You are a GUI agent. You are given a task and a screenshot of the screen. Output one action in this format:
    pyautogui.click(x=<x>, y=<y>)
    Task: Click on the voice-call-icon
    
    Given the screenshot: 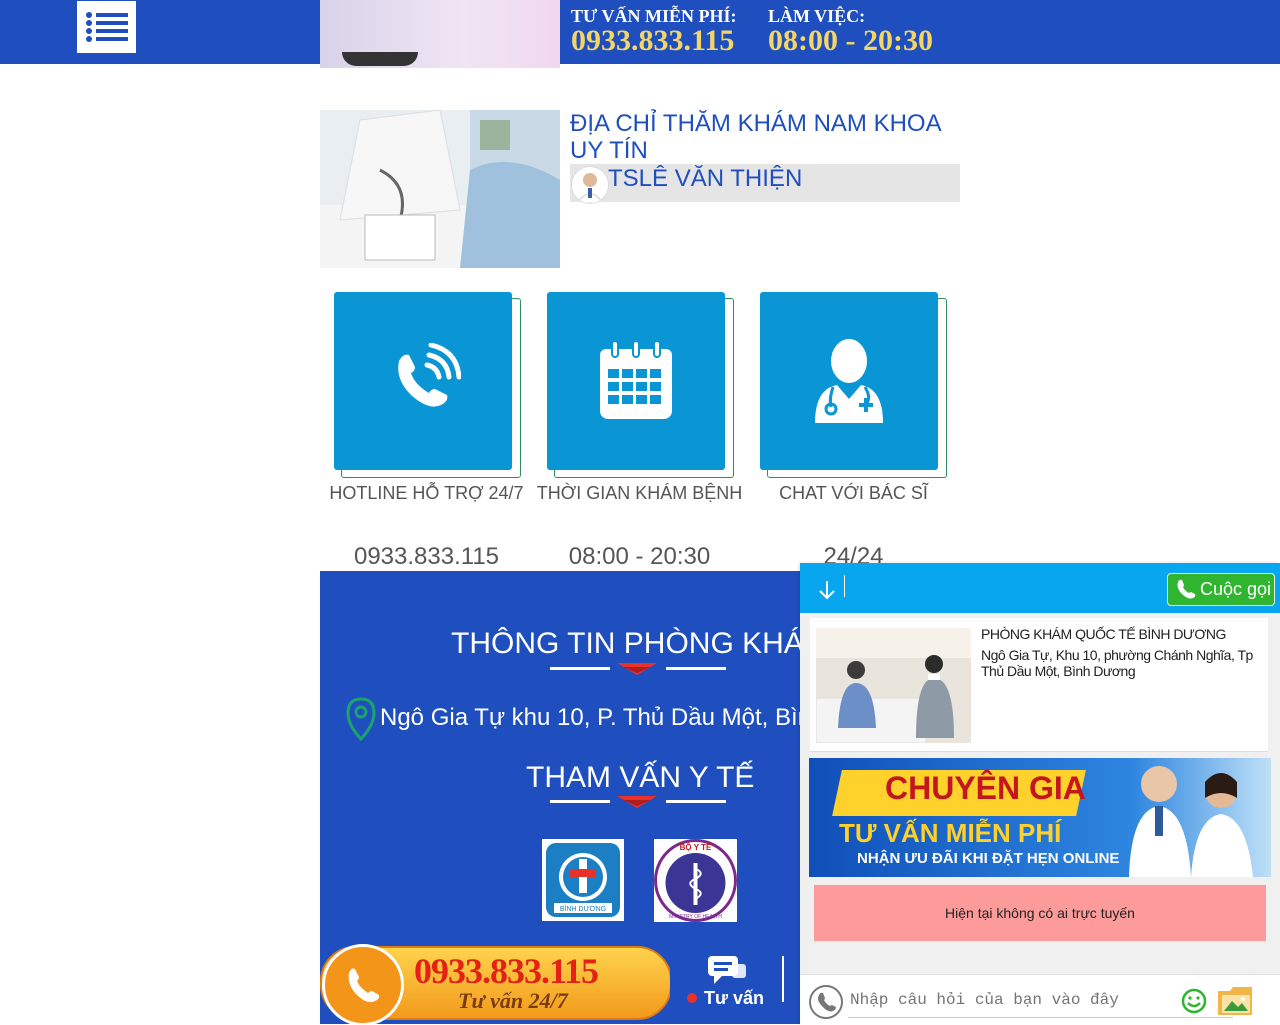 What is the action you would take?
    pyautogui.click(x=826, y=1002)
    